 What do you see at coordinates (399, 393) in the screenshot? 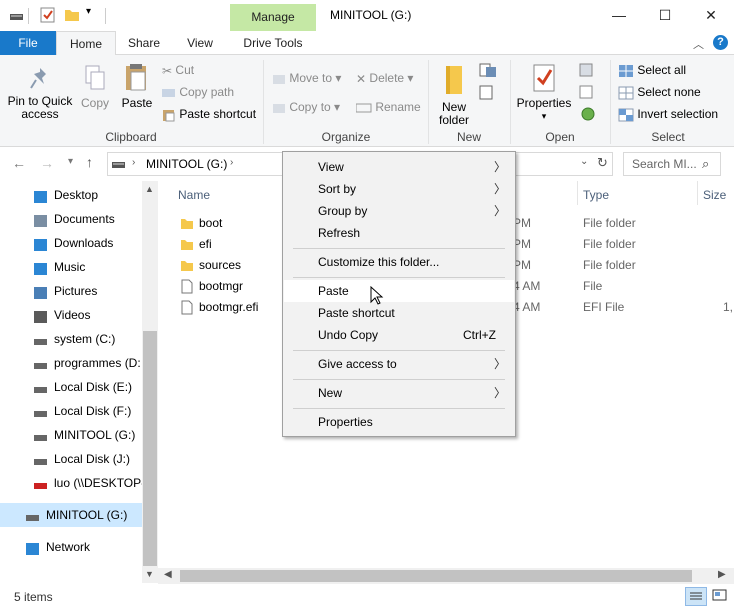
I see `menu-item-new: New 〉` at bounding box center [399, 393].